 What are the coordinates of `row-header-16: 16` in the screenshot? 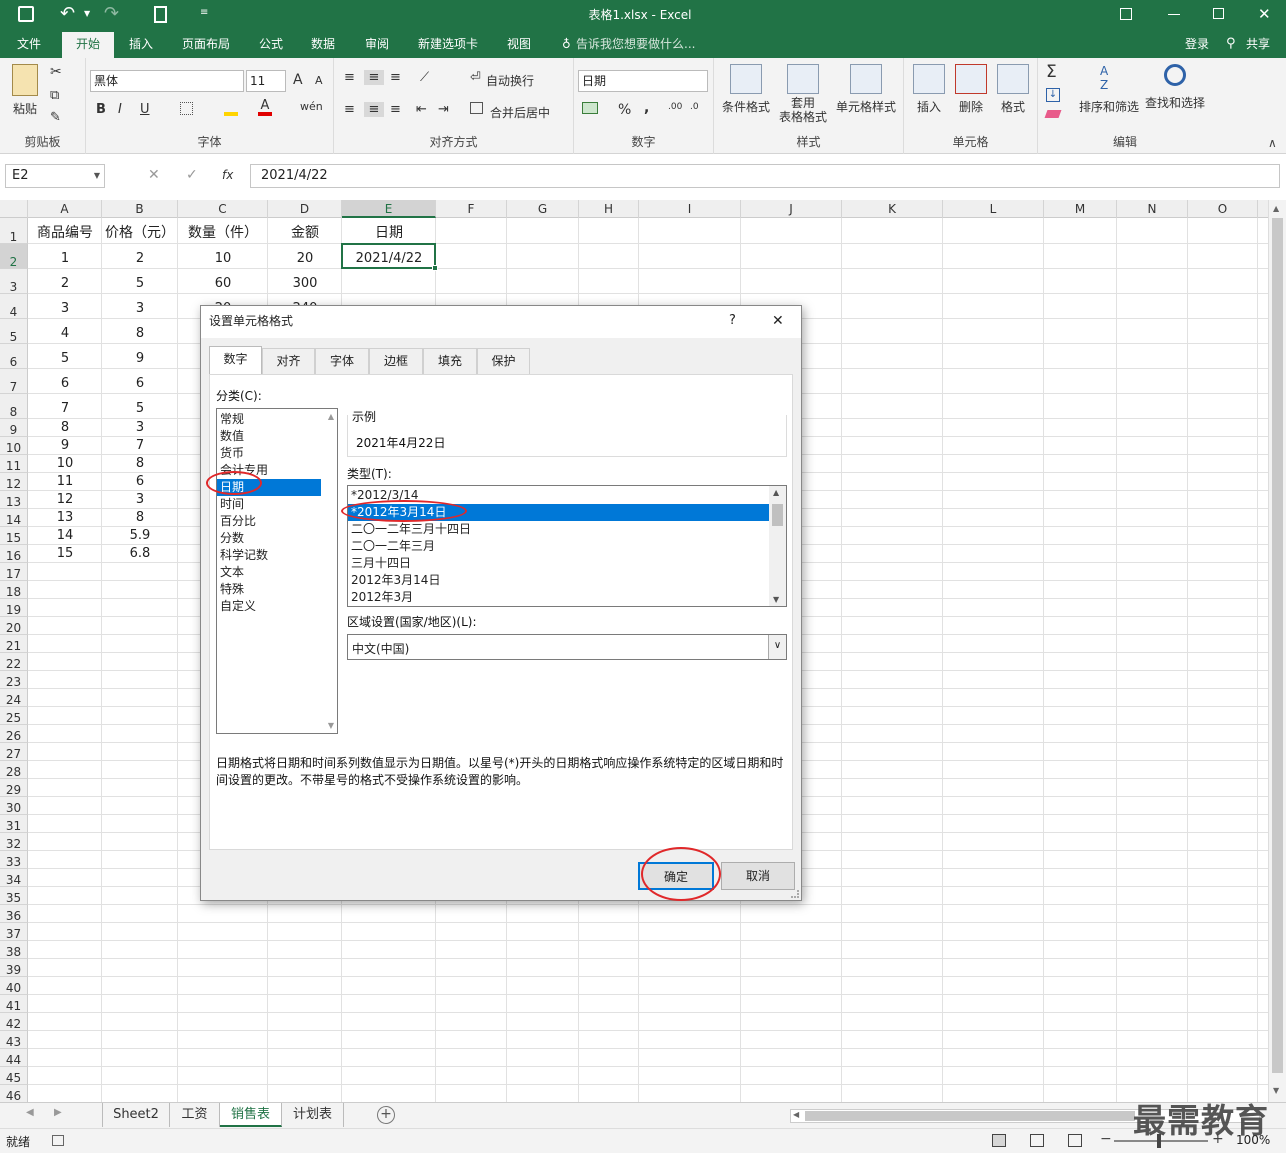 It's located at (14, 554).